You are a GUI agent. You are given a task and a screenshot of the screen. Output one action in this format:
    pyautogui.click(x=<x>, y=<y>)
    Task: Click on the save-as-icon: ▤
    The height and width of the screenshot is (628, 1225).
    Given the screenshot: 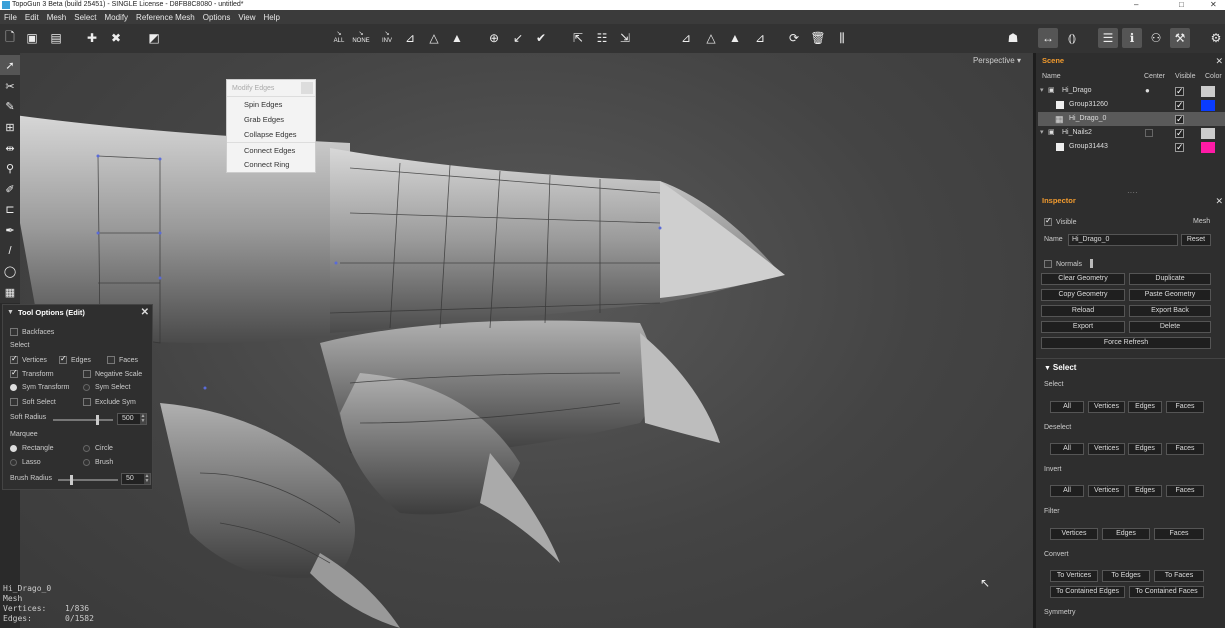 What is the action you would take?
    pyautogui.click(x=56, y=38)
    